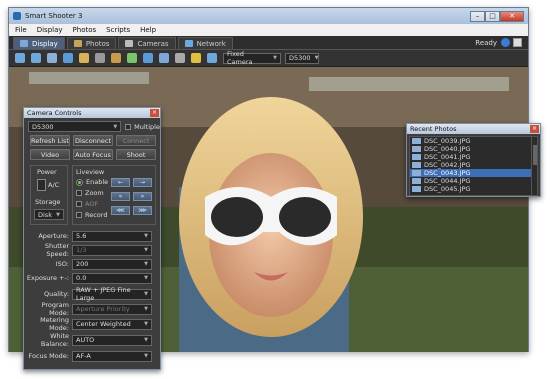  I want to click on camera-controls-title-bar: Camera Controls ×, so click(92, 113).